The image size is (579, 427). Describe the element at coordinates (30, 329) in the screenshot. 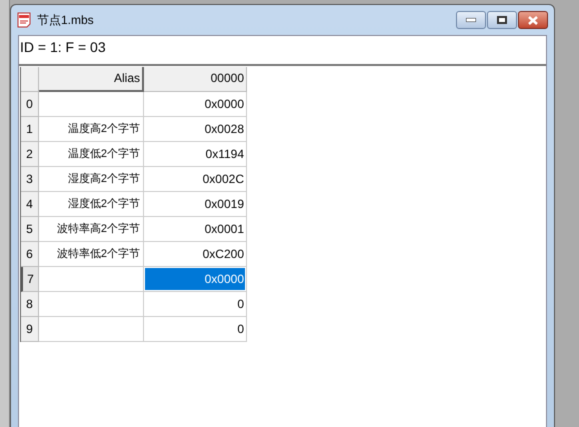

I see `row-header: 9` at that location.